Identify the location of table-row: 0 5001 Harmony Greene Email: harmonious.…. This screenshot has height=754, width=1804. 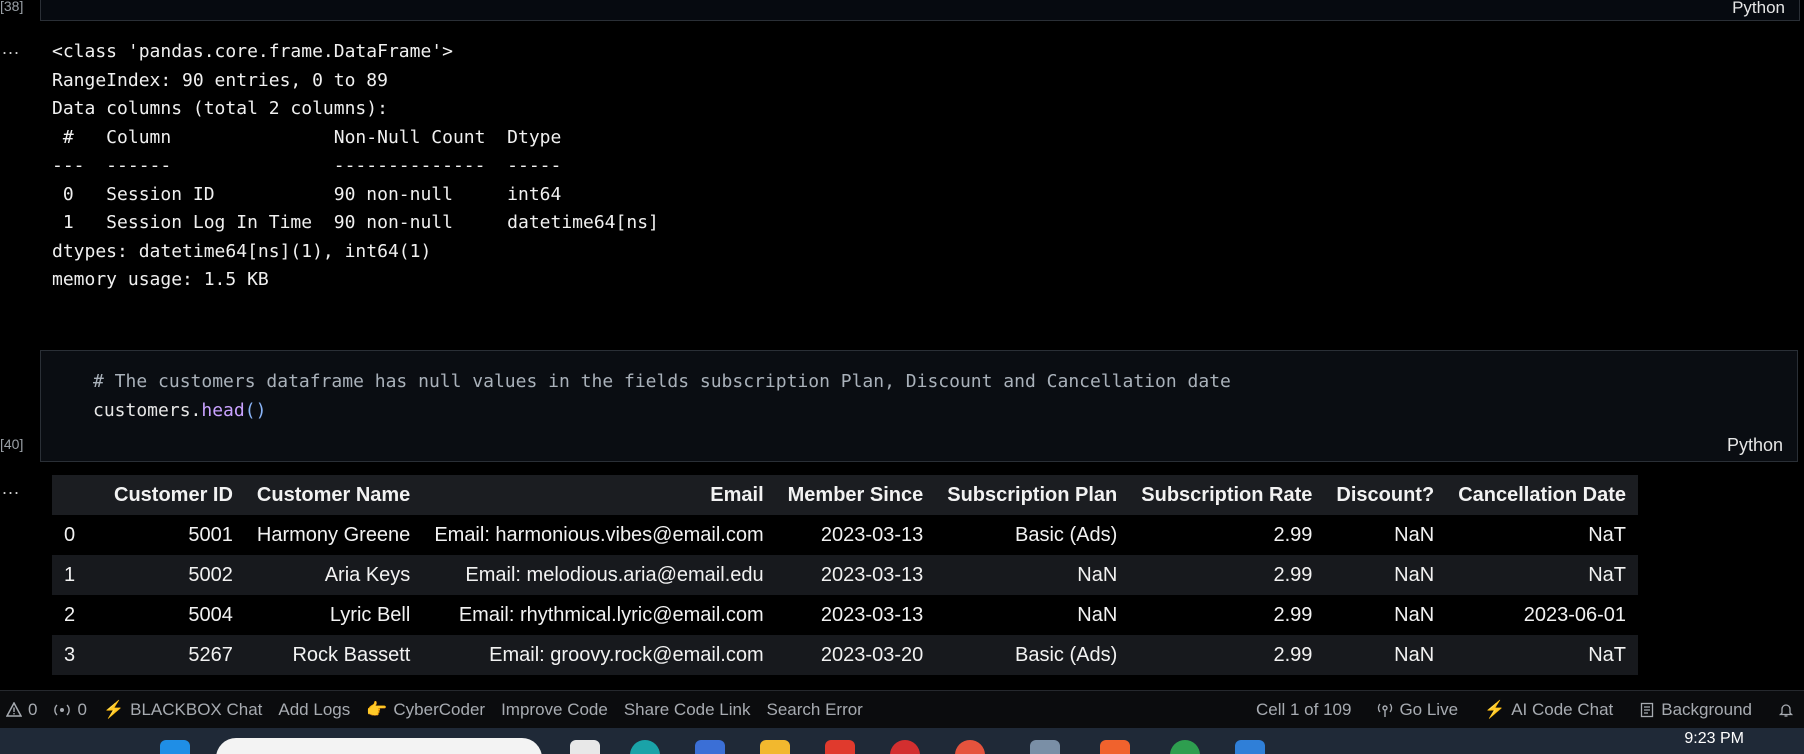
(845, 535).